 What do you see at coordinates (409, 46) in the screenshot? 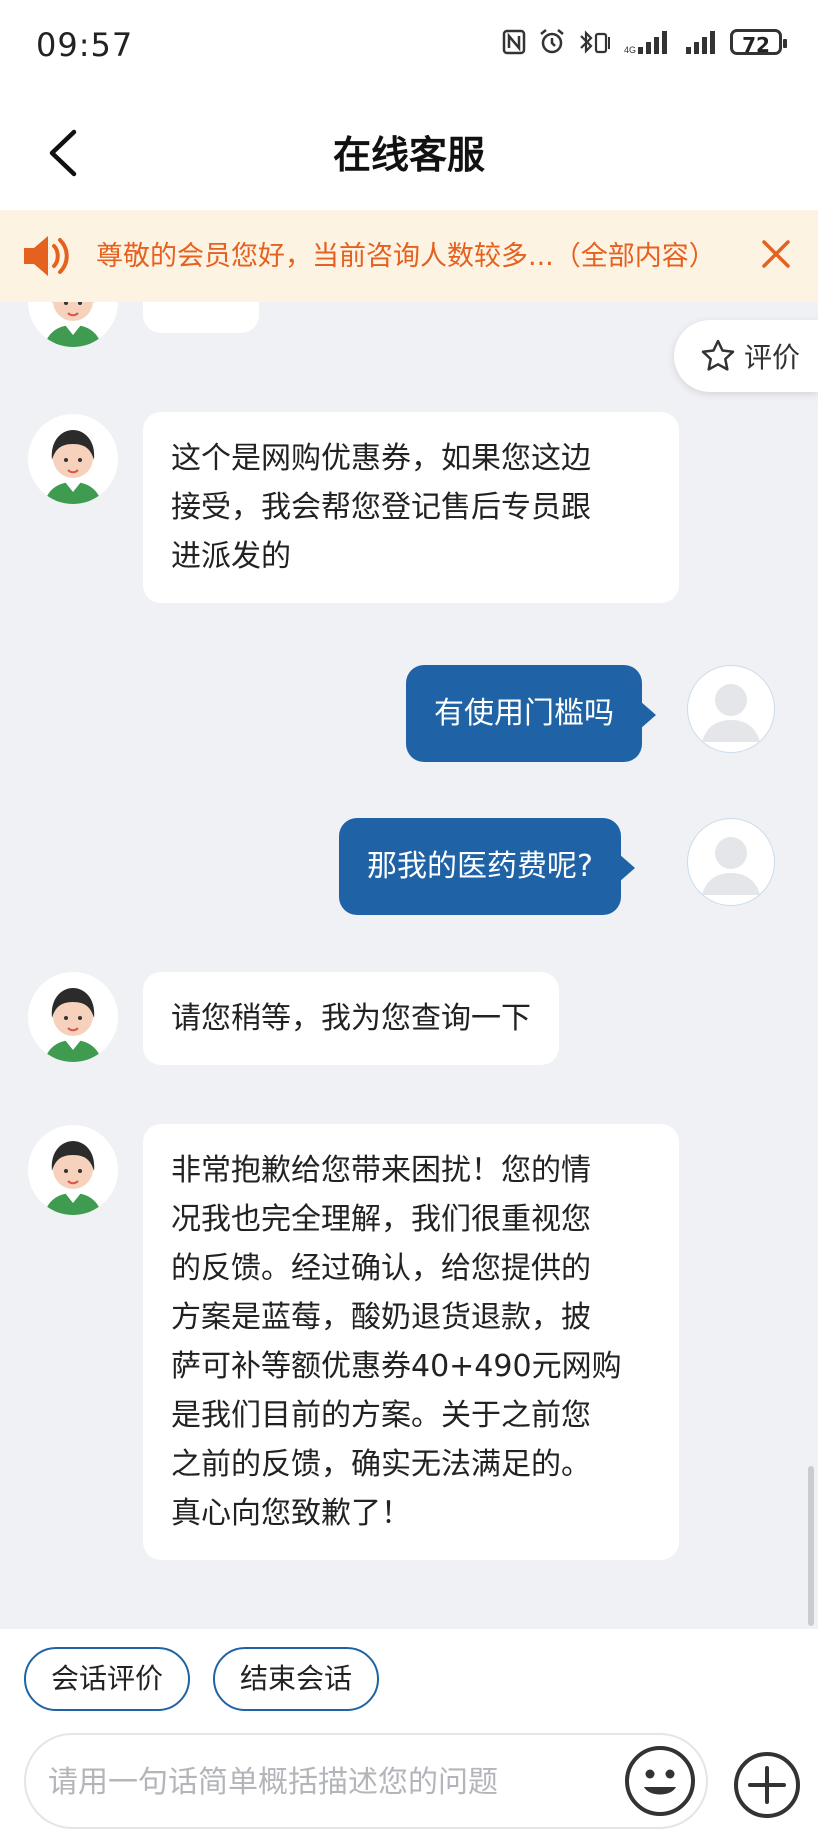
I see `status-bar: 09:57 4G 72` at bounding box center [409, 46].